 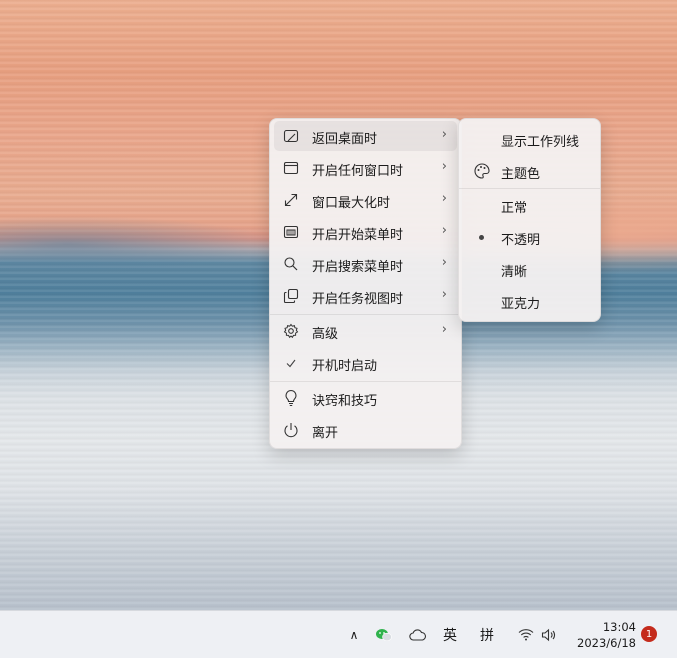 What do you see at coordinates (345, 366) in the screenshot?
I see `menu-item-label: 开机时启动` at bounding box center [345, 366].